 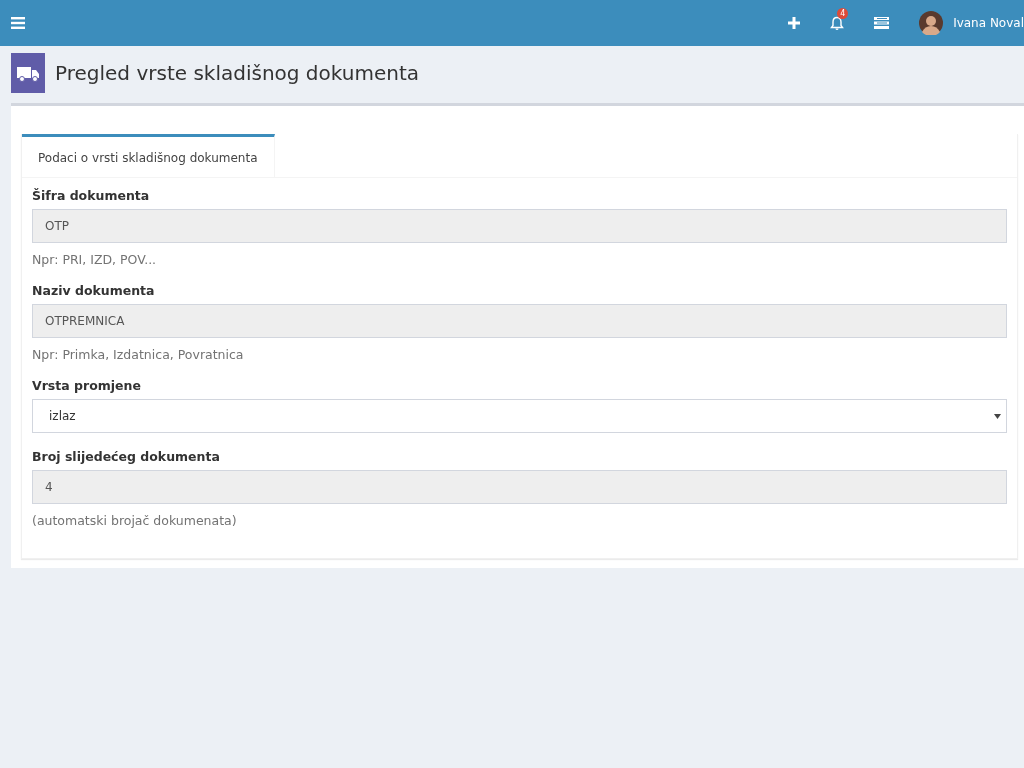 I want to click on truck-icon, so click(x=28, y=73).